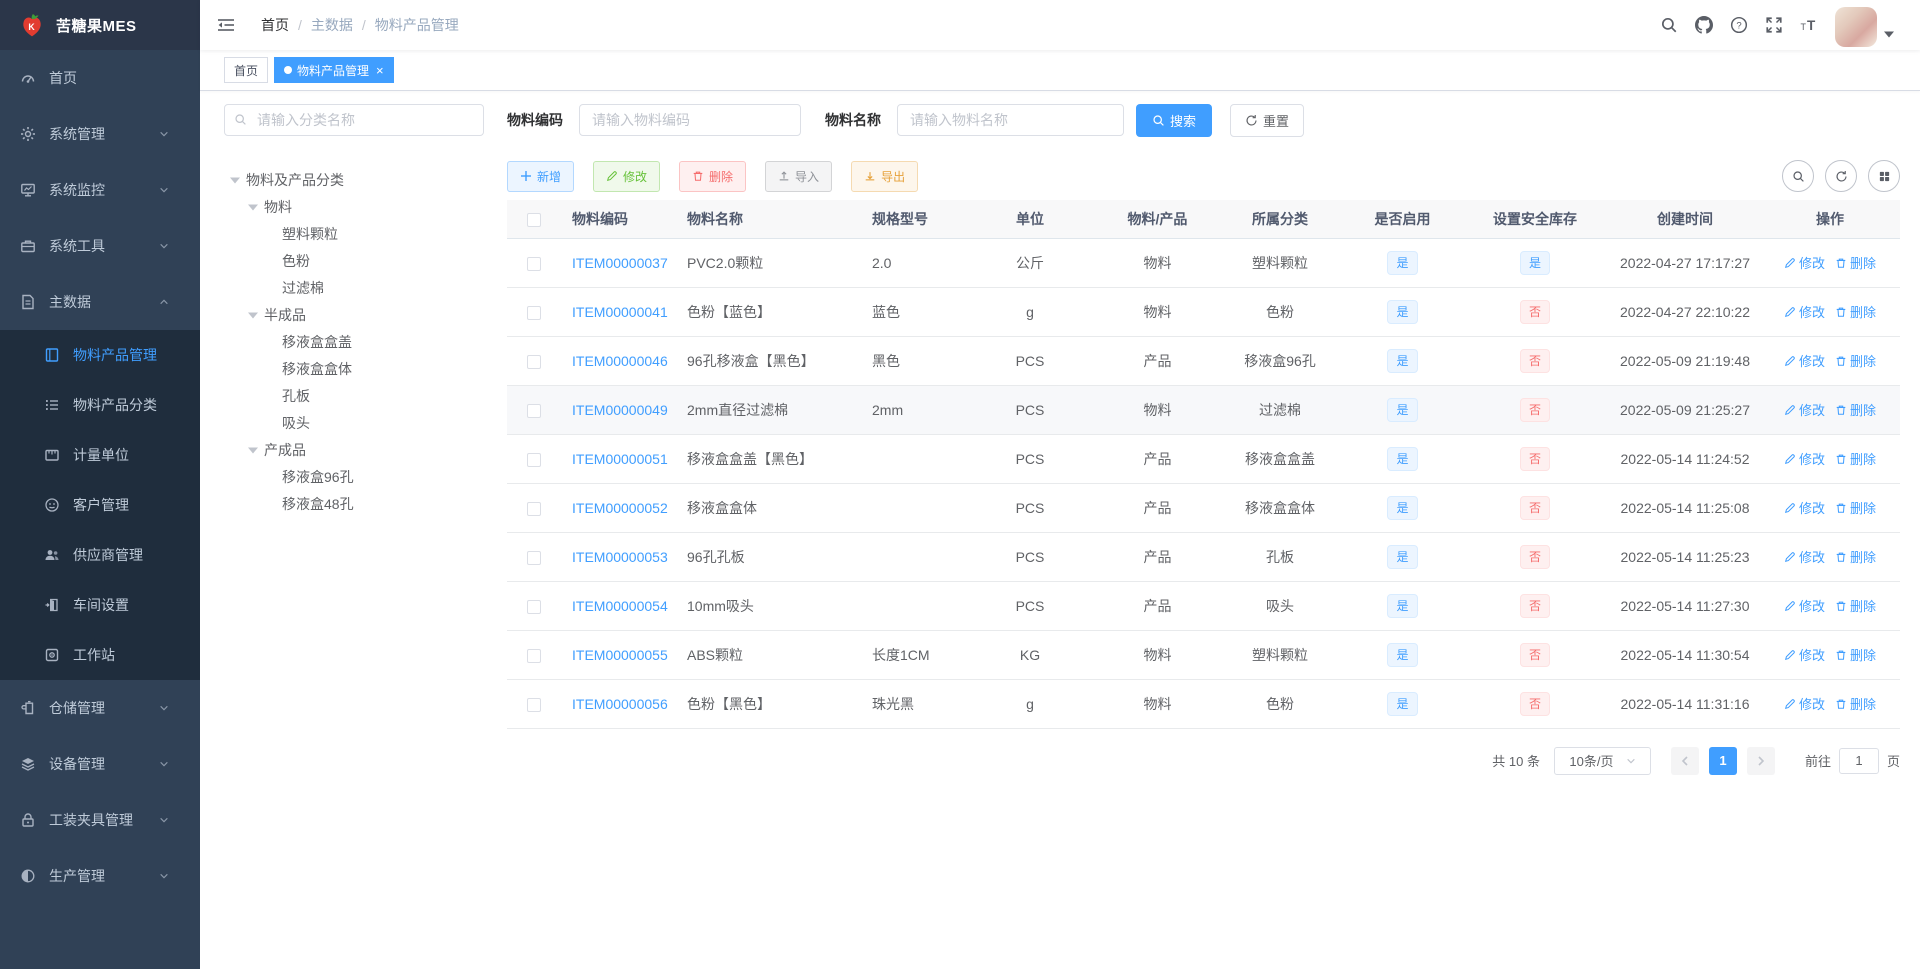 Image resolution: width=1920 pixels, height=969 pixels. What do you see at coordinates (1774, 25) in the screenshot?
I see `fullscreen-icon` at bounding box center [1774, 25].